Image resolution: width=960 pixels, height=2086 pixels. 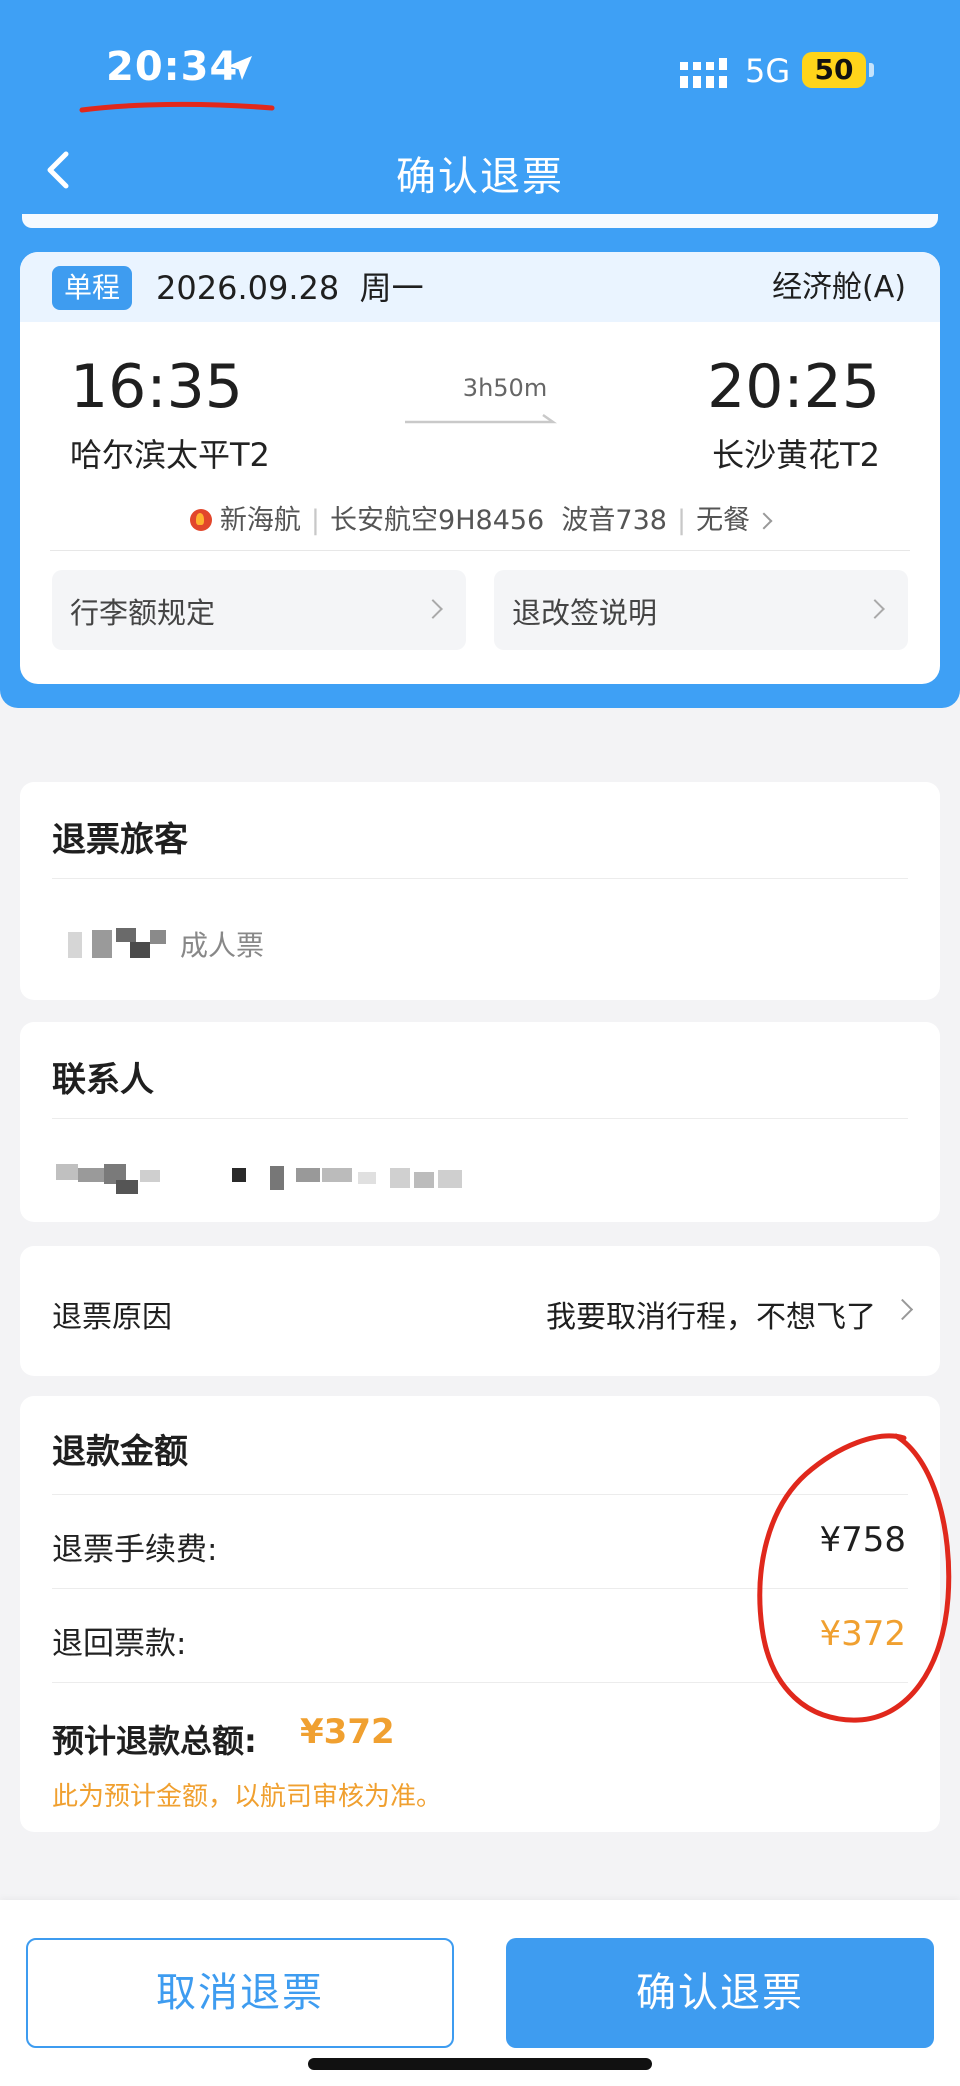 I want to click on contact-card-title: 联系人, so click(x=103, y=1080).